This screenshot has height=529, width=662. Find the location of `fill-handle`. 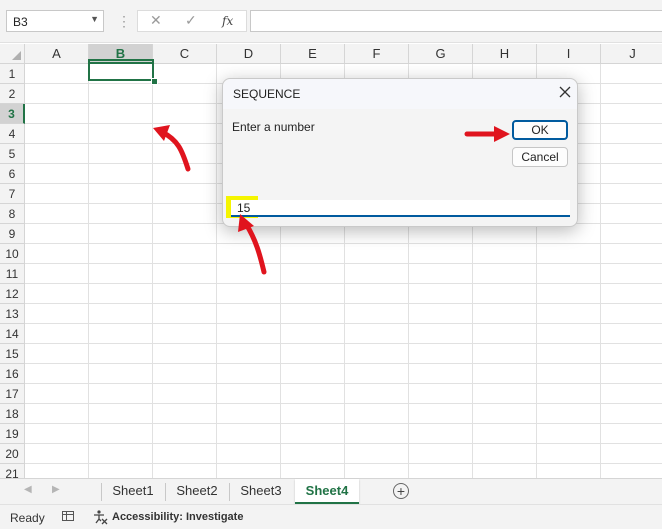

fill-handle is located at coordinates (154, 81).